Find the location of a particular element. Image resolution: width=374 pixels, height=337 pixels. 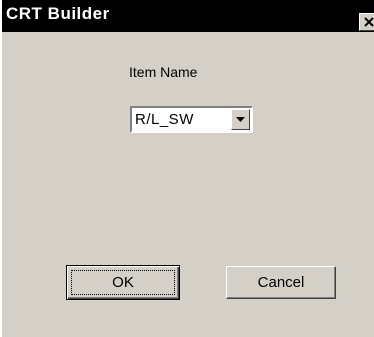

close-icon is located at coordinates (369, 22).